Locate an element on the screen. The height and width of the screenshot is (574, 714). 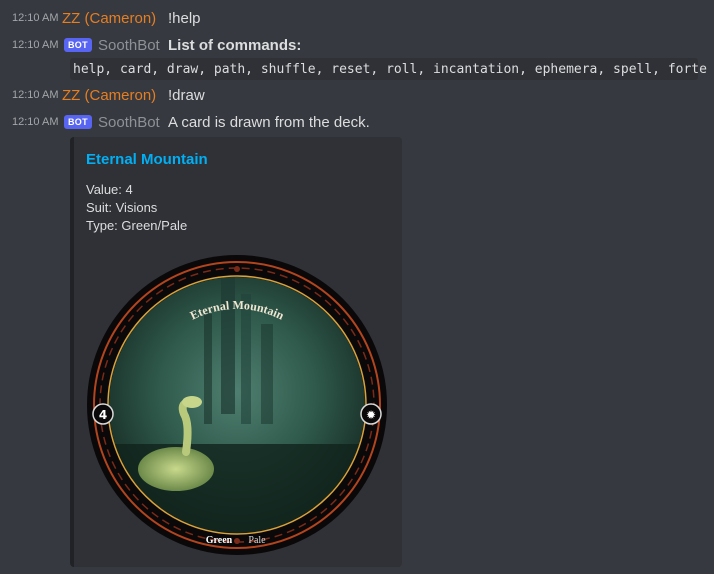
card-color-pale: Pale is located at coordinates (257, 540).